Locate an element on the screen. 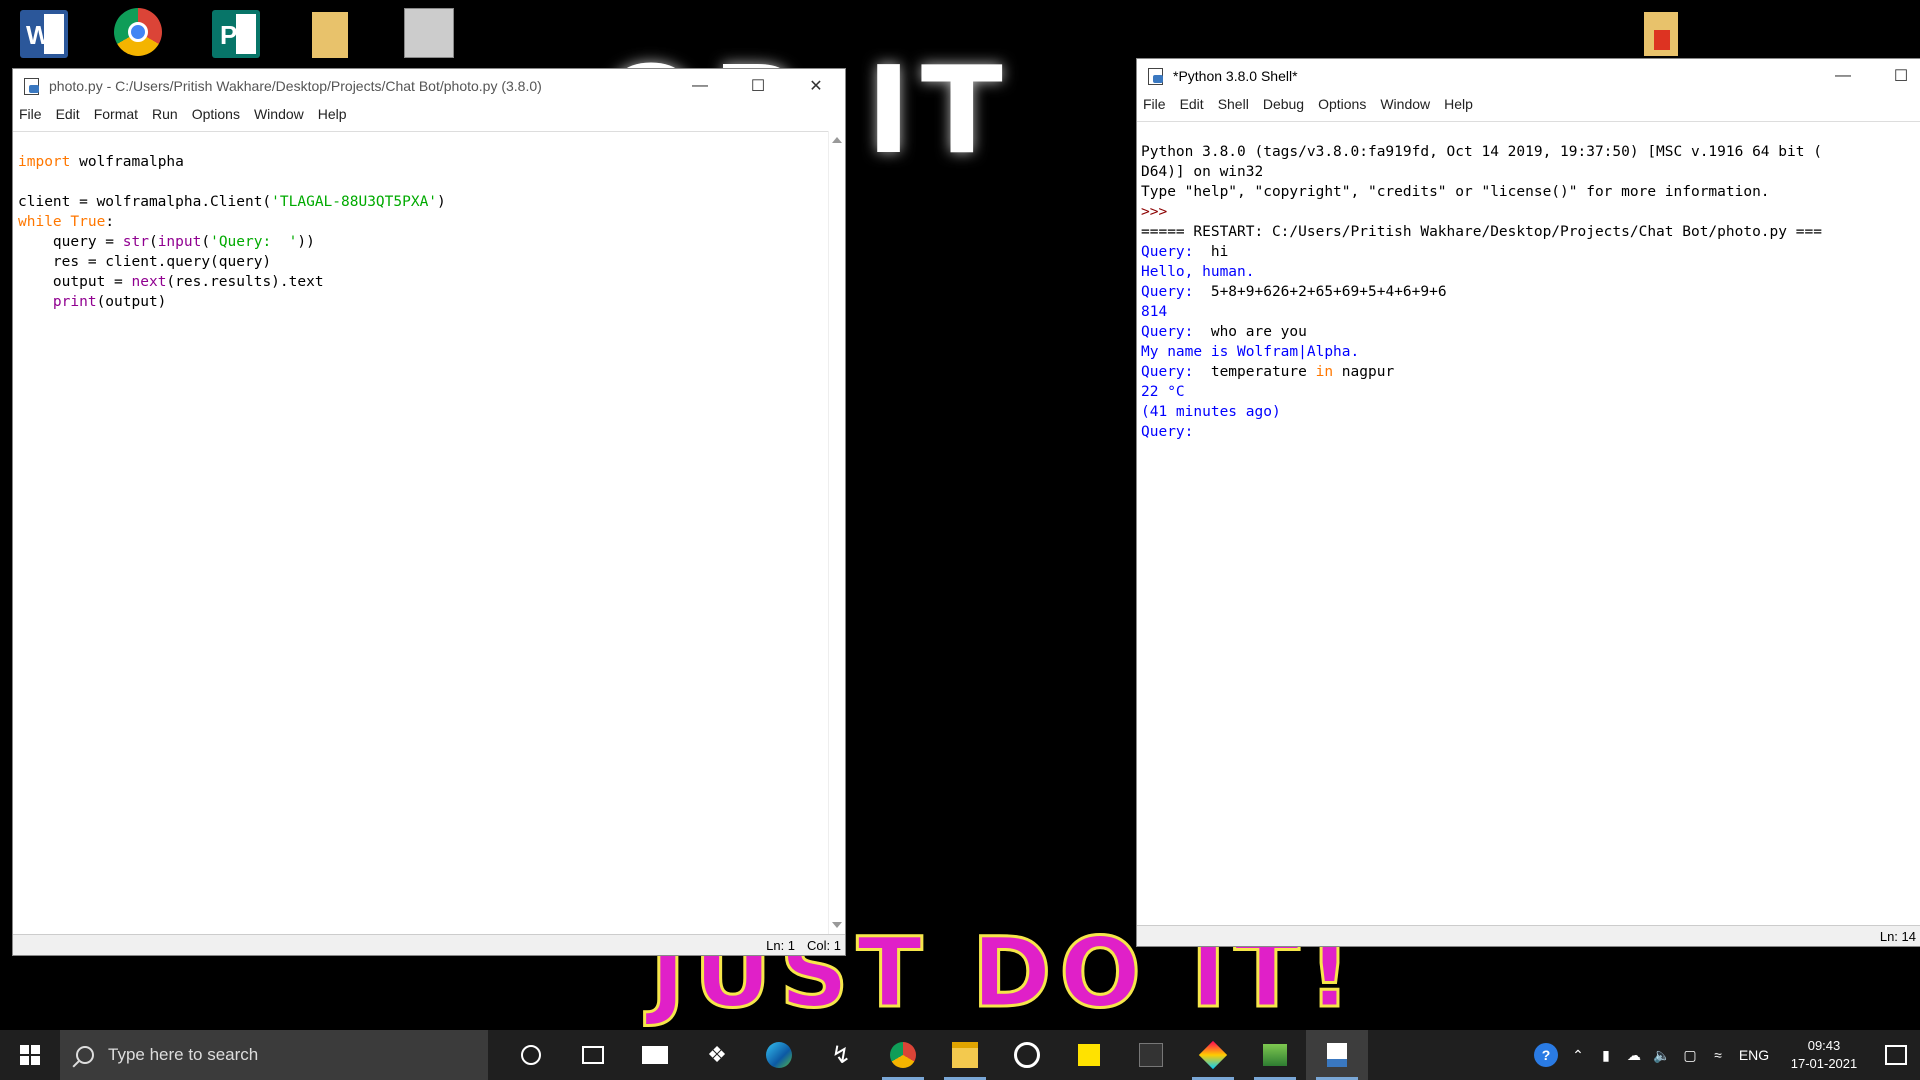 Image resolution: width=1920 pixels, height=1080 pixels. code-line: print(output) is located at coordinates (109, 302).